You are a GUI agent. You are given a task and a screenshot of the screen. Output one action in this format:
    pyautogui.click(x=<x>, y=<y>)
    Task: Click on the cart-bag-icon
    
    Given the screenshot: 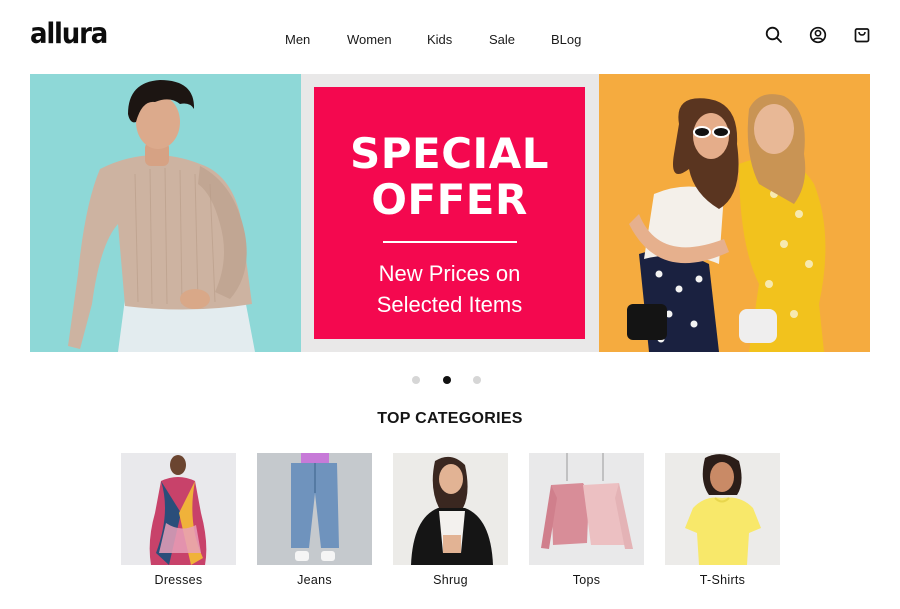 What is the action you would take?
    pyautogui.click(x=862, y=35)
    